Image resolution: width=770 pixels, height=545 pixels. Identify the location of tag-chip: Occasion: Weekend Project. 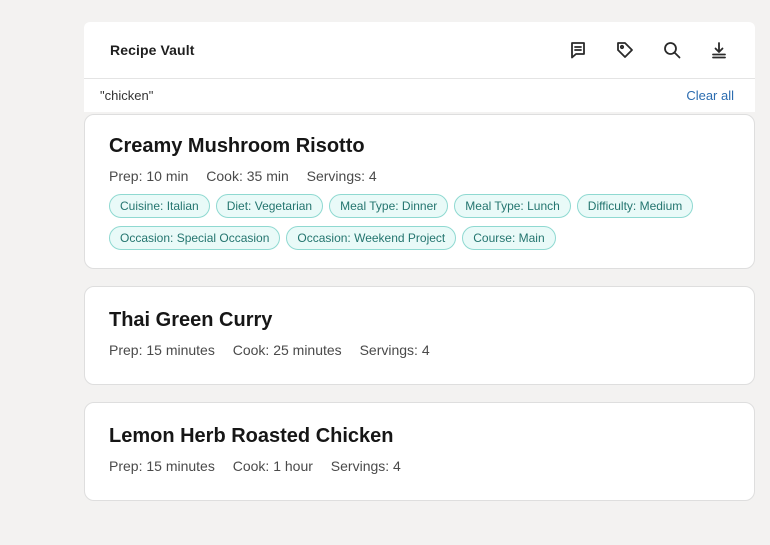
(371, 238).